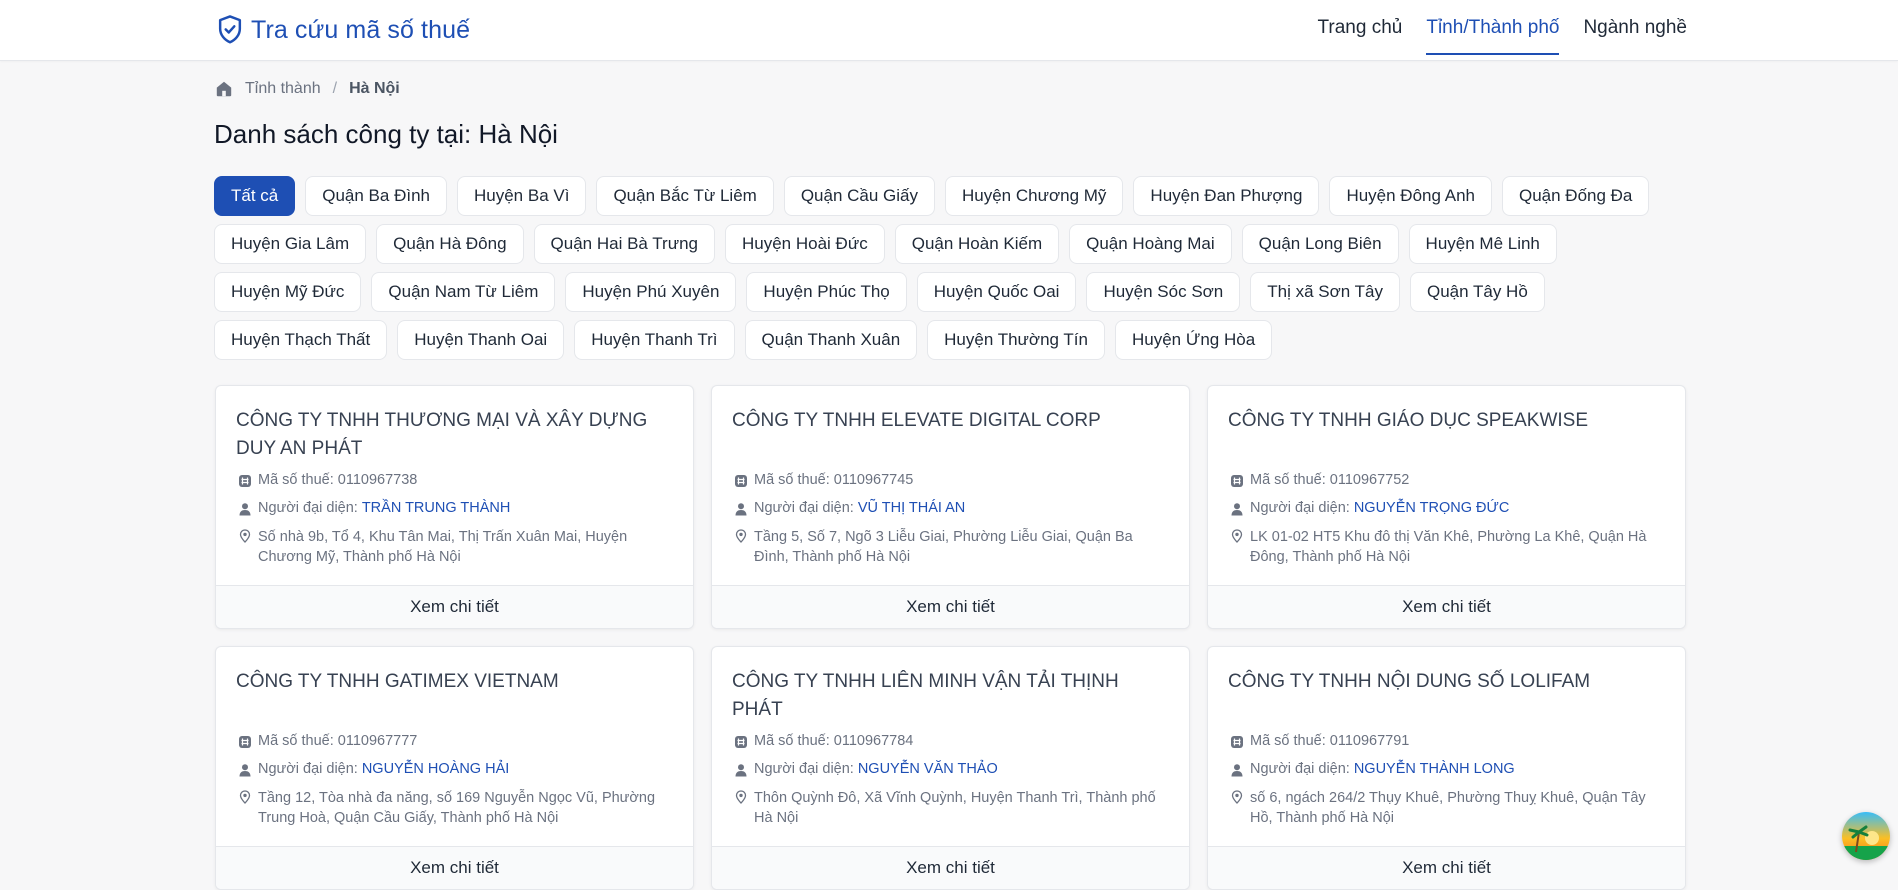 This screenshot has height=890, width=1898. I want to click on floating-avatar-bubble, so click(1866, 836).